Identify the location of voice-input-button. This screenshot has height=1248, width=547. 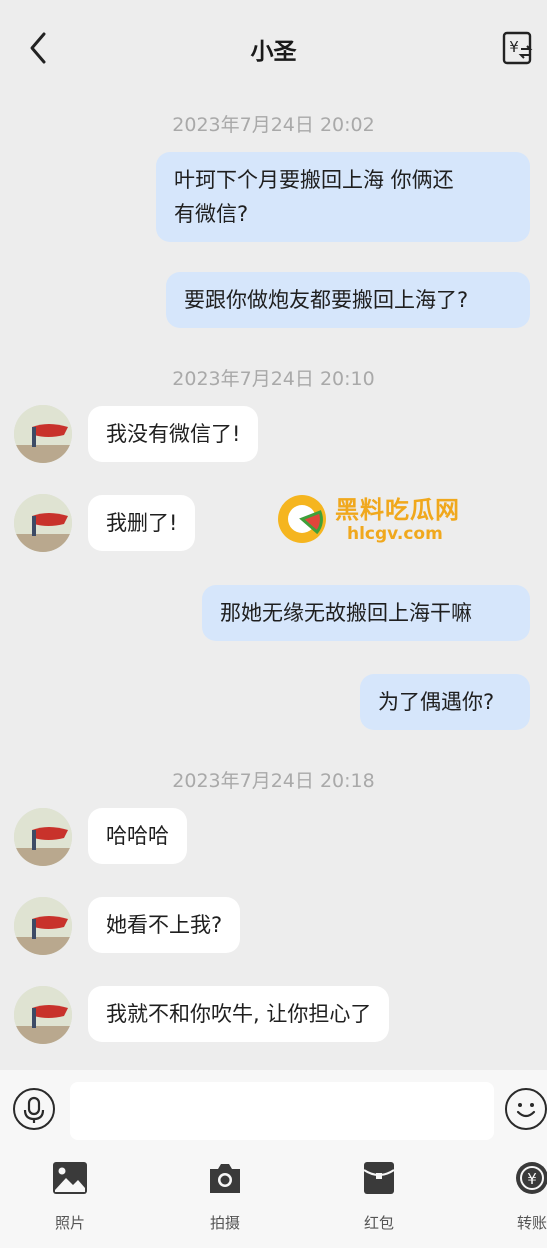
(34, 1109).